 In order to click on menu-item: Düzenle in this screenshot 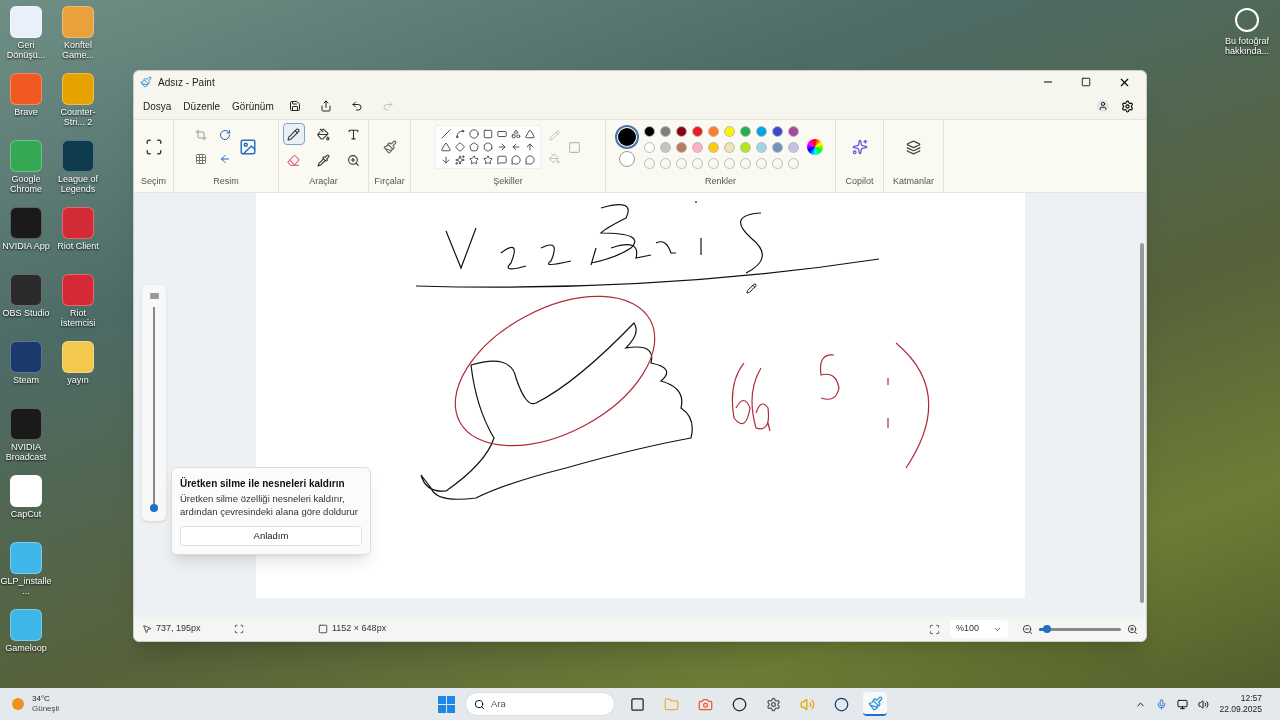, I will do `click(202, 106)`.